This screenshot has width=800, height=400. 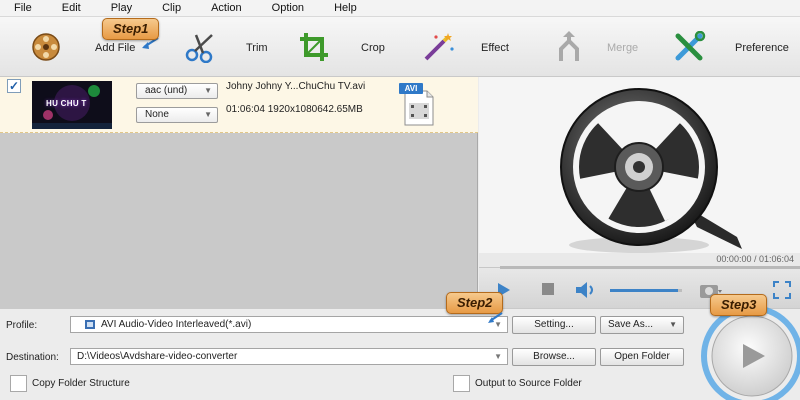 I want to click on convert-button, so click(x=745, y=353).